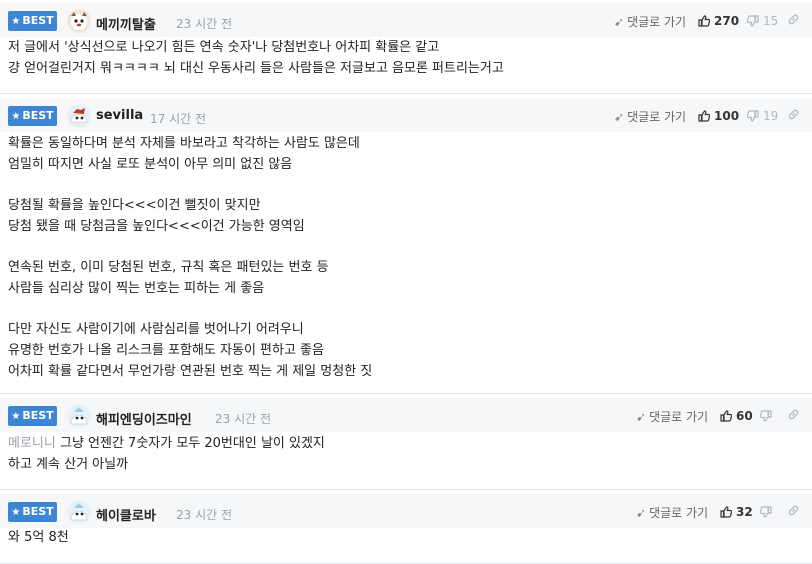 This screenshot has height=564, width=812. Describe the element at coordinates (406, 415) in the screenshot. I see `comment-header: ★ BEST 해피엔딩이즈마인 23 시간 전 ➹ 댓글로 가기 60` at that location.